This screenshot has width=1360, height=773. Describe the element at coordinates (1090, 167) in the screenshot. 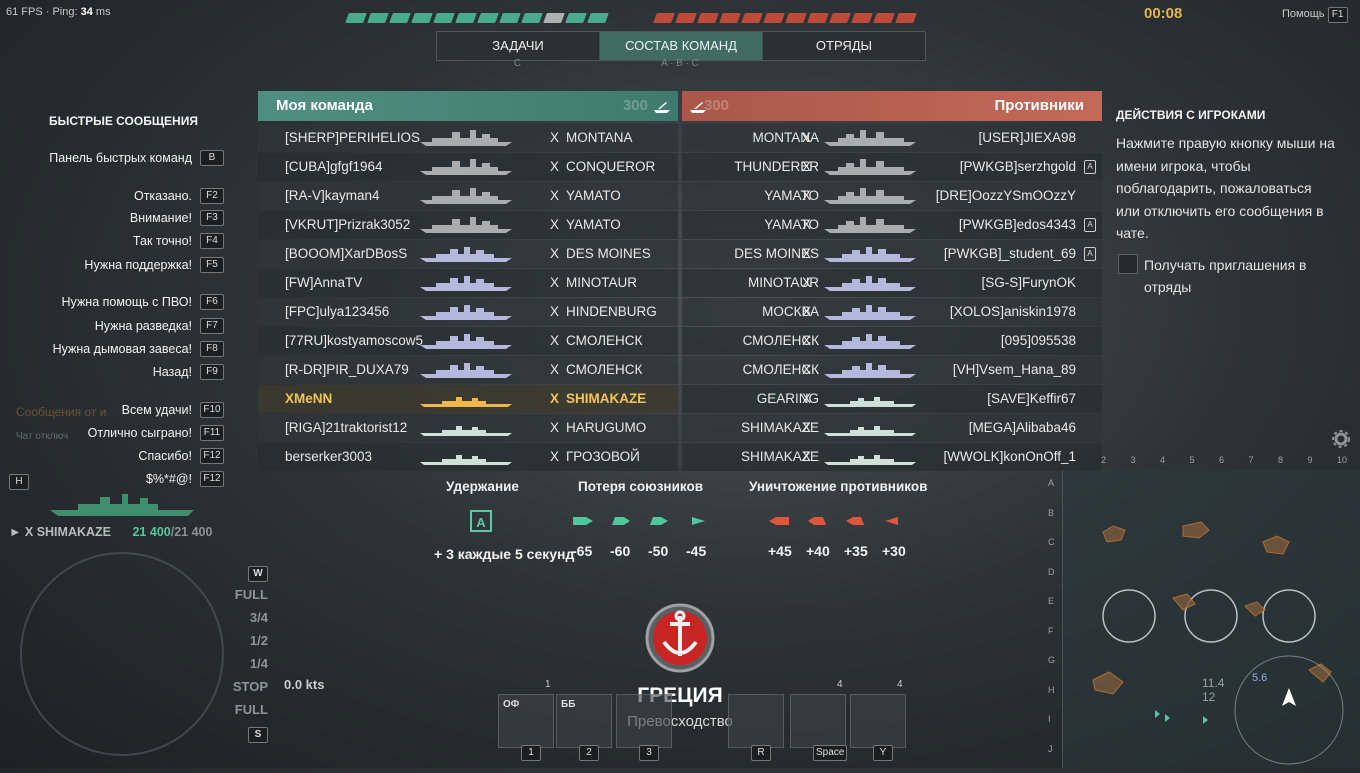

I see `division-badge: A` at that location.